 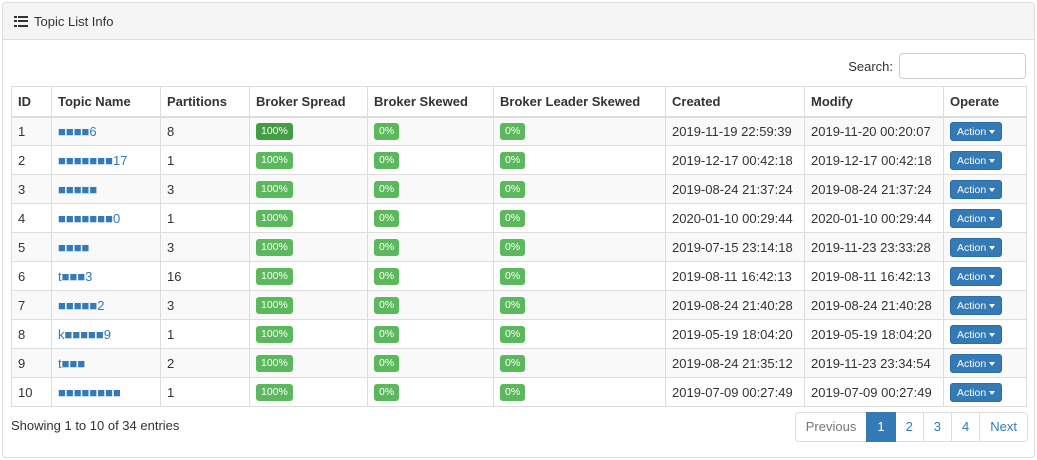 What do you see at coordinates (73, 247) in the screenshot?
I see `topic-name-link: ■■■■` at bounding box center [73, 247].